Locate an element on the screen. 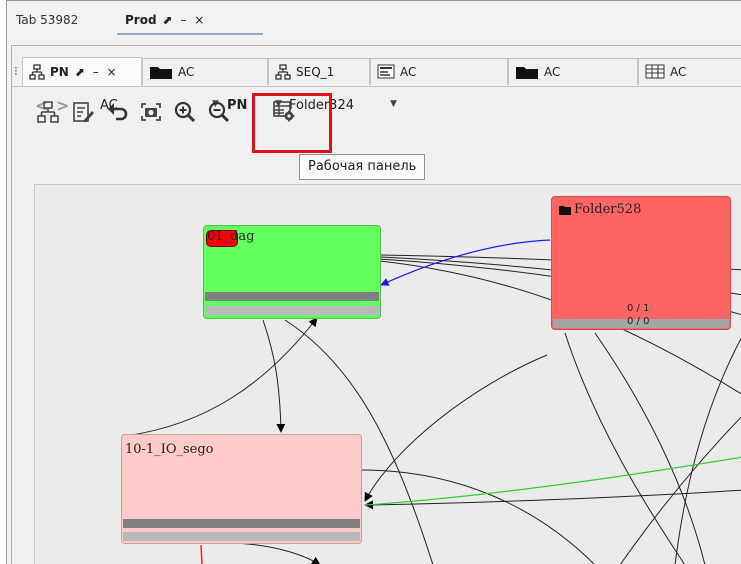 This screenshot has width=741, height=564. tab-ac-1: AC is located at coordinates (205, 71).